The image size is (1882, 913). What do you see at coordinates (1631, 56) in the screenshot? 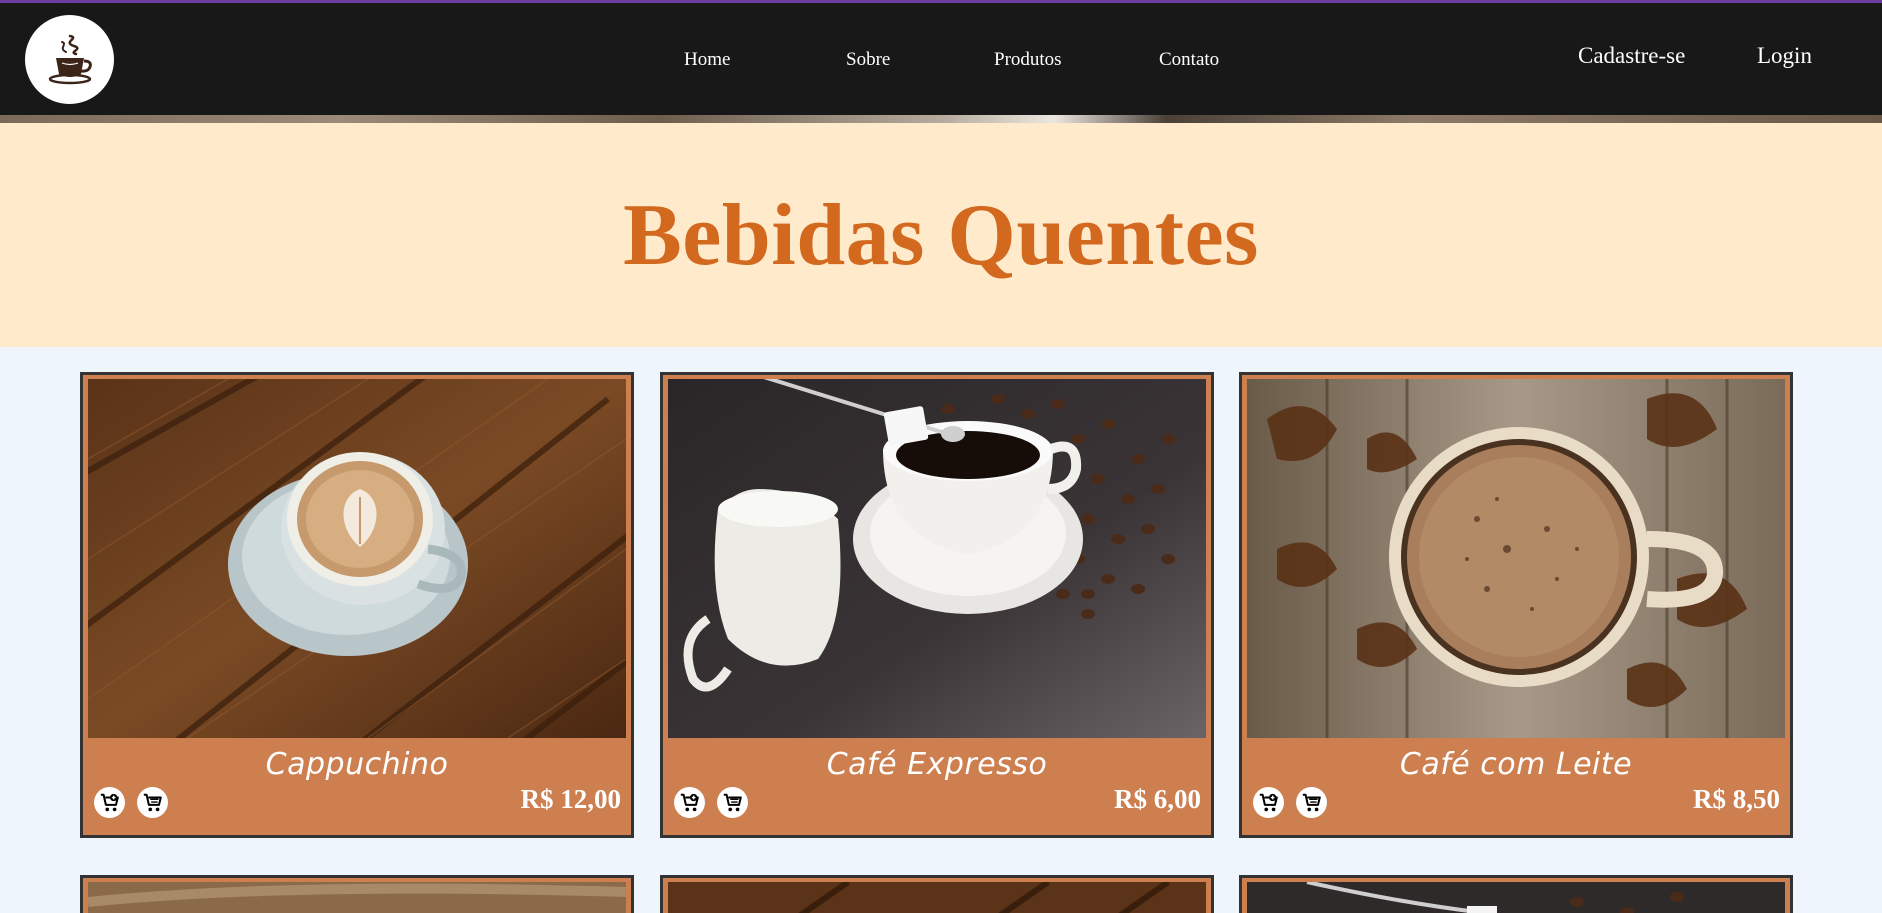
I see `signup-link: Cadastre-se` at bounding box center [1631, 56].